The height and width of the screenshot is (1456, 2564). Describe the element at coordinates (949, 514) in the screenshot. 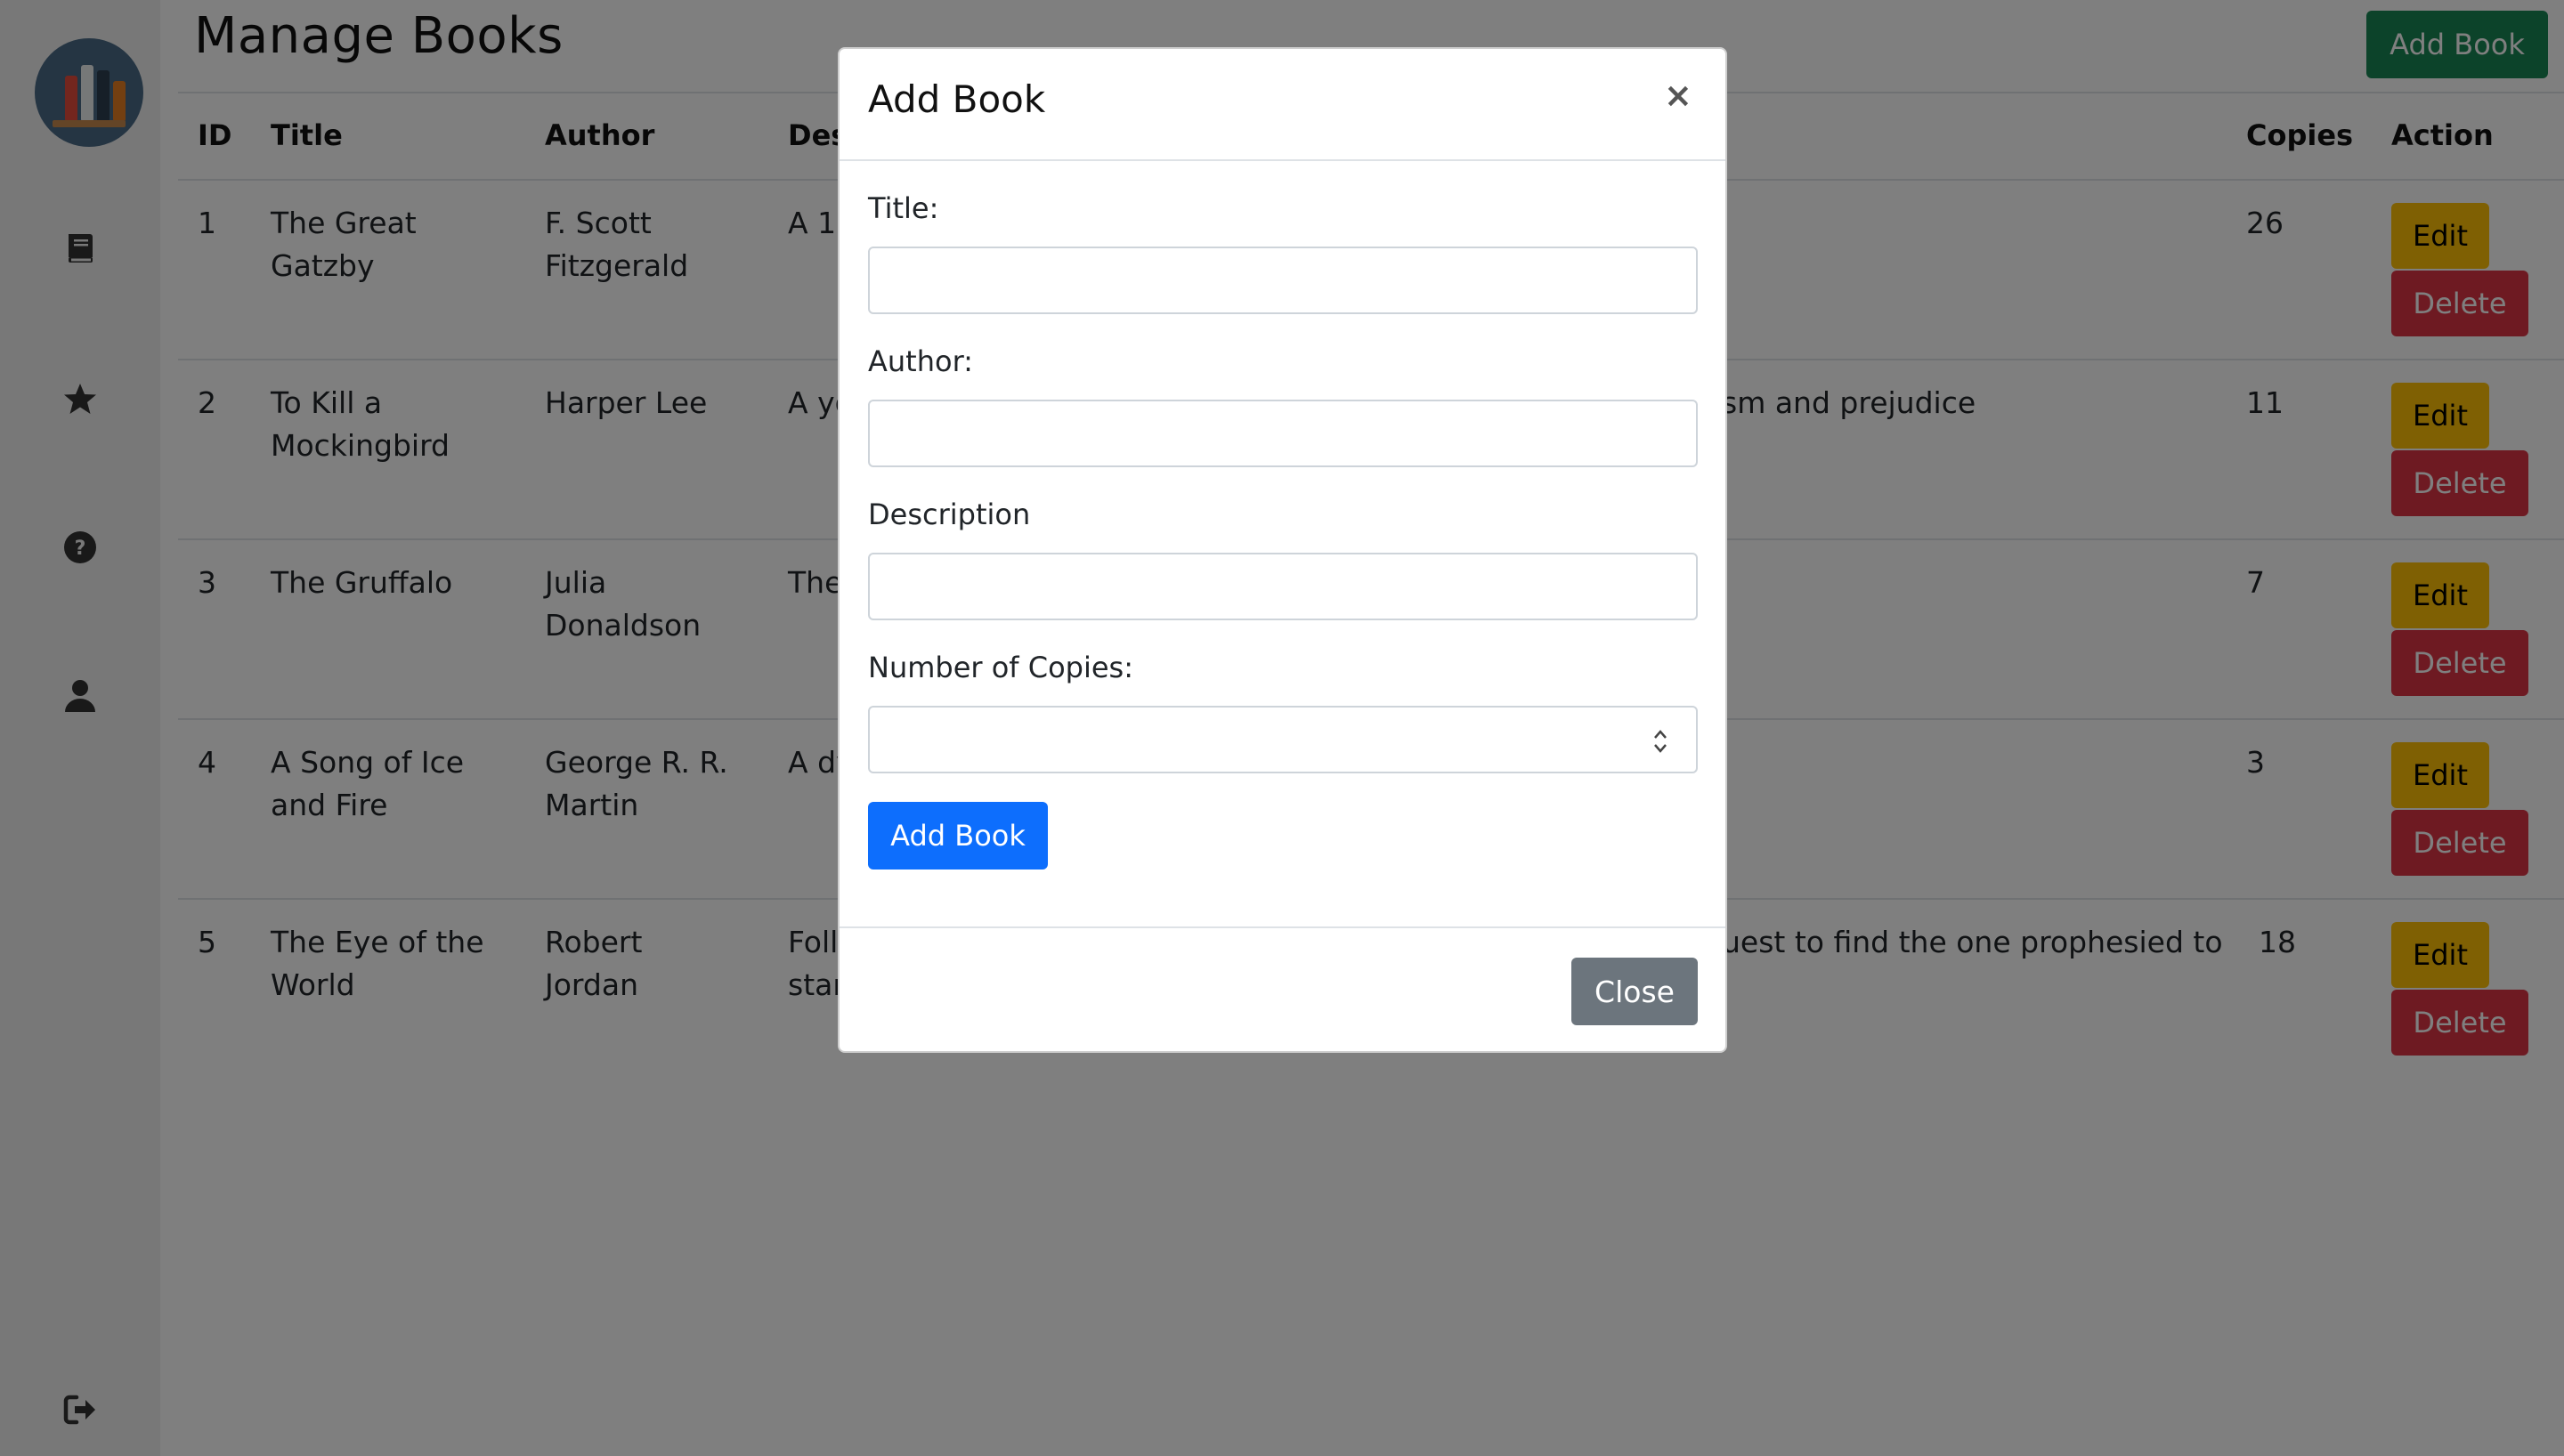

I see `description-label: Description` at that location.